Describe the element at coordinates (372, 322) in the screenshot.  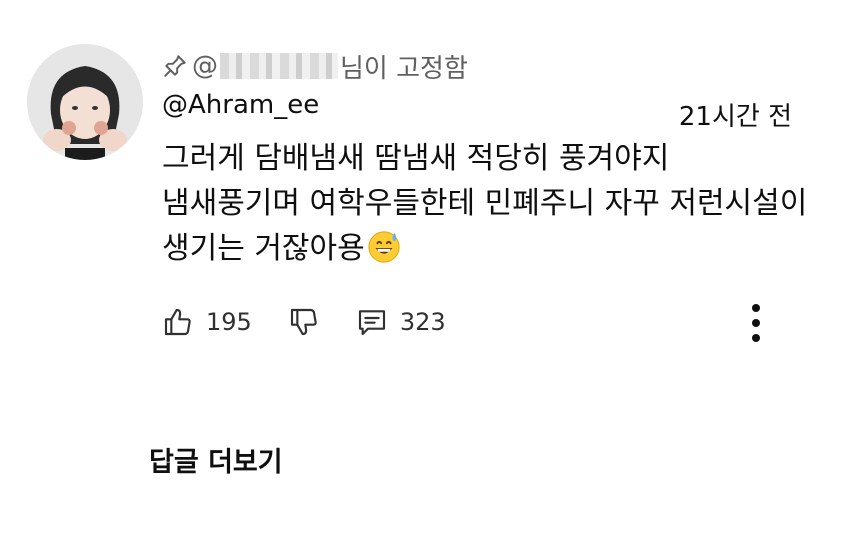
I see `reply-icon` at that location.